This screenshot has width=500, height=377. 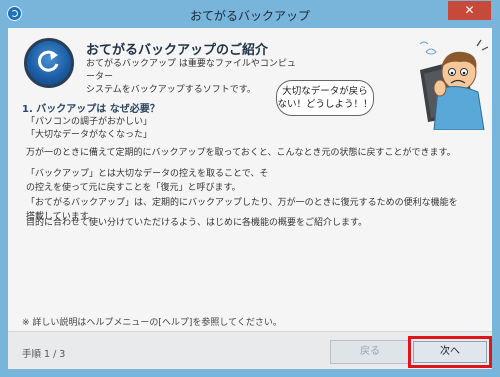 I want to click on title-bar: おてがるバックアップ ✕, so click(x=250, y=14).